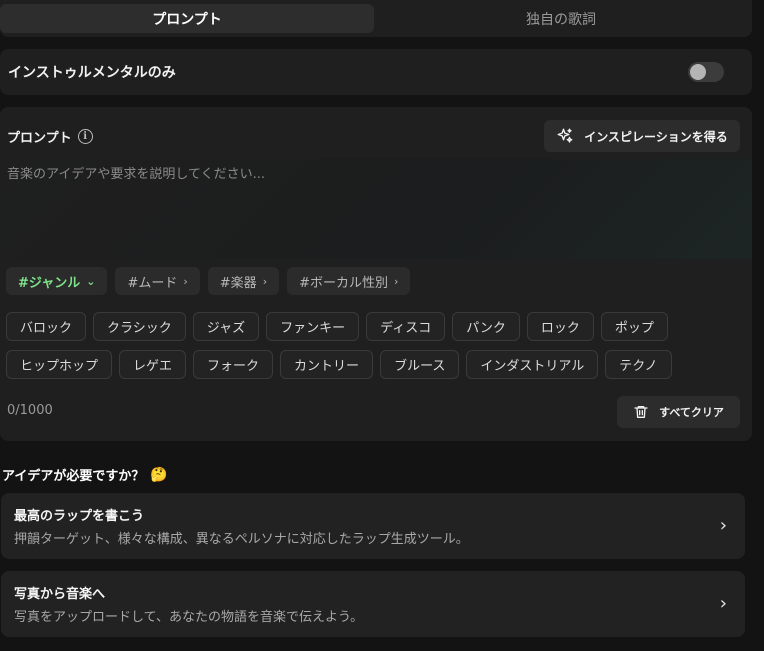 This screenshot has width=764, height=651. Describe the element at coordinates (152, 283) in the screenshot. I see `category-label: #ムード` at that location.